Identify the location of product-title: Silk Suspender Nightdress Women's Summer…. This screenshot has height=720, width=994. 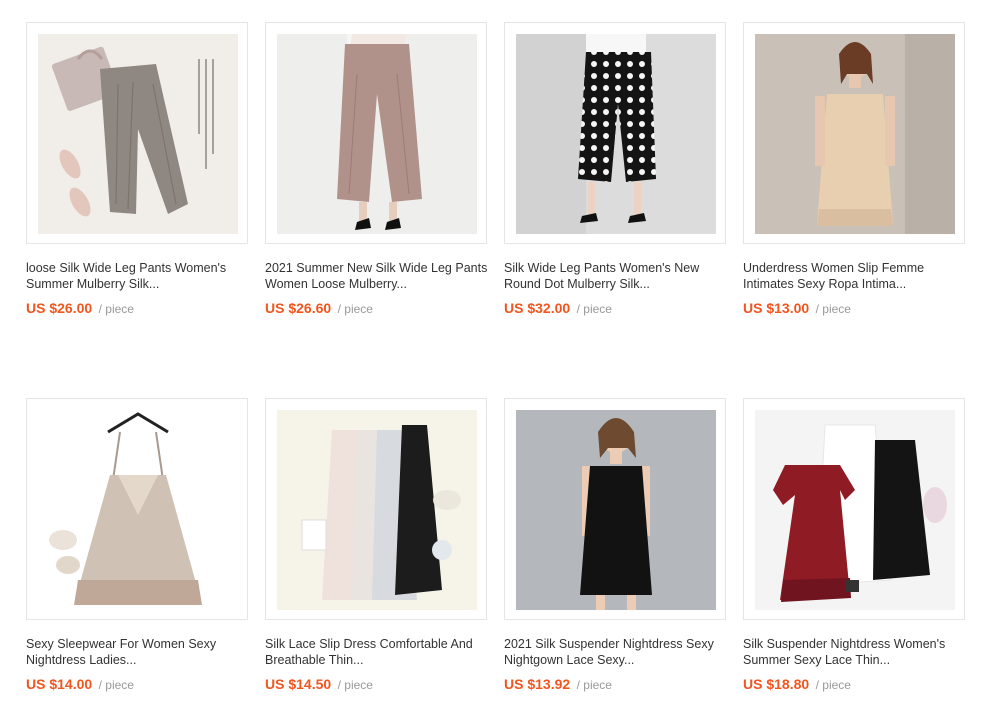
(858, 652).